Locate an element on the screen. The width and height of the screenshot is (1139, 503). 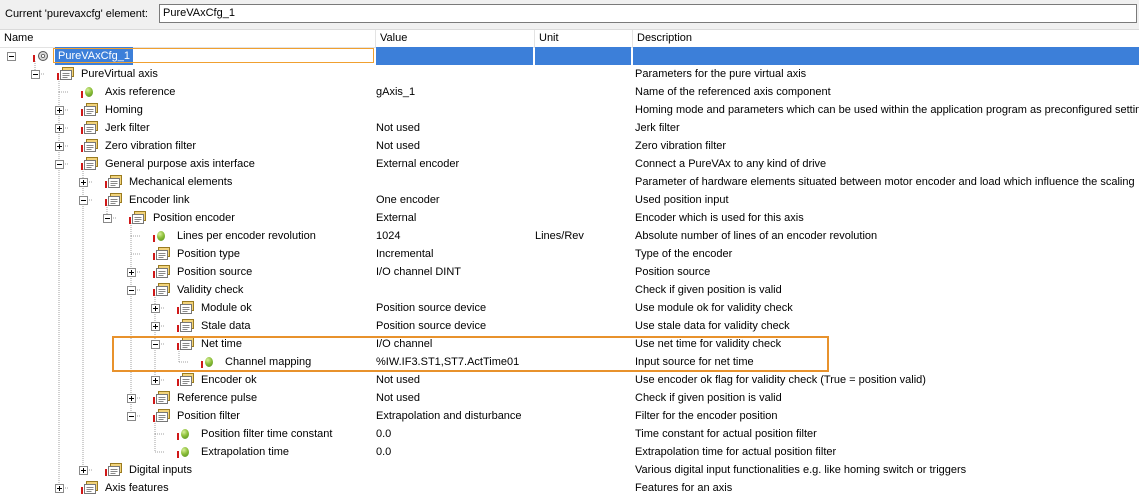
value-cell: gAxis_1 is located at coordinates (454, 92).